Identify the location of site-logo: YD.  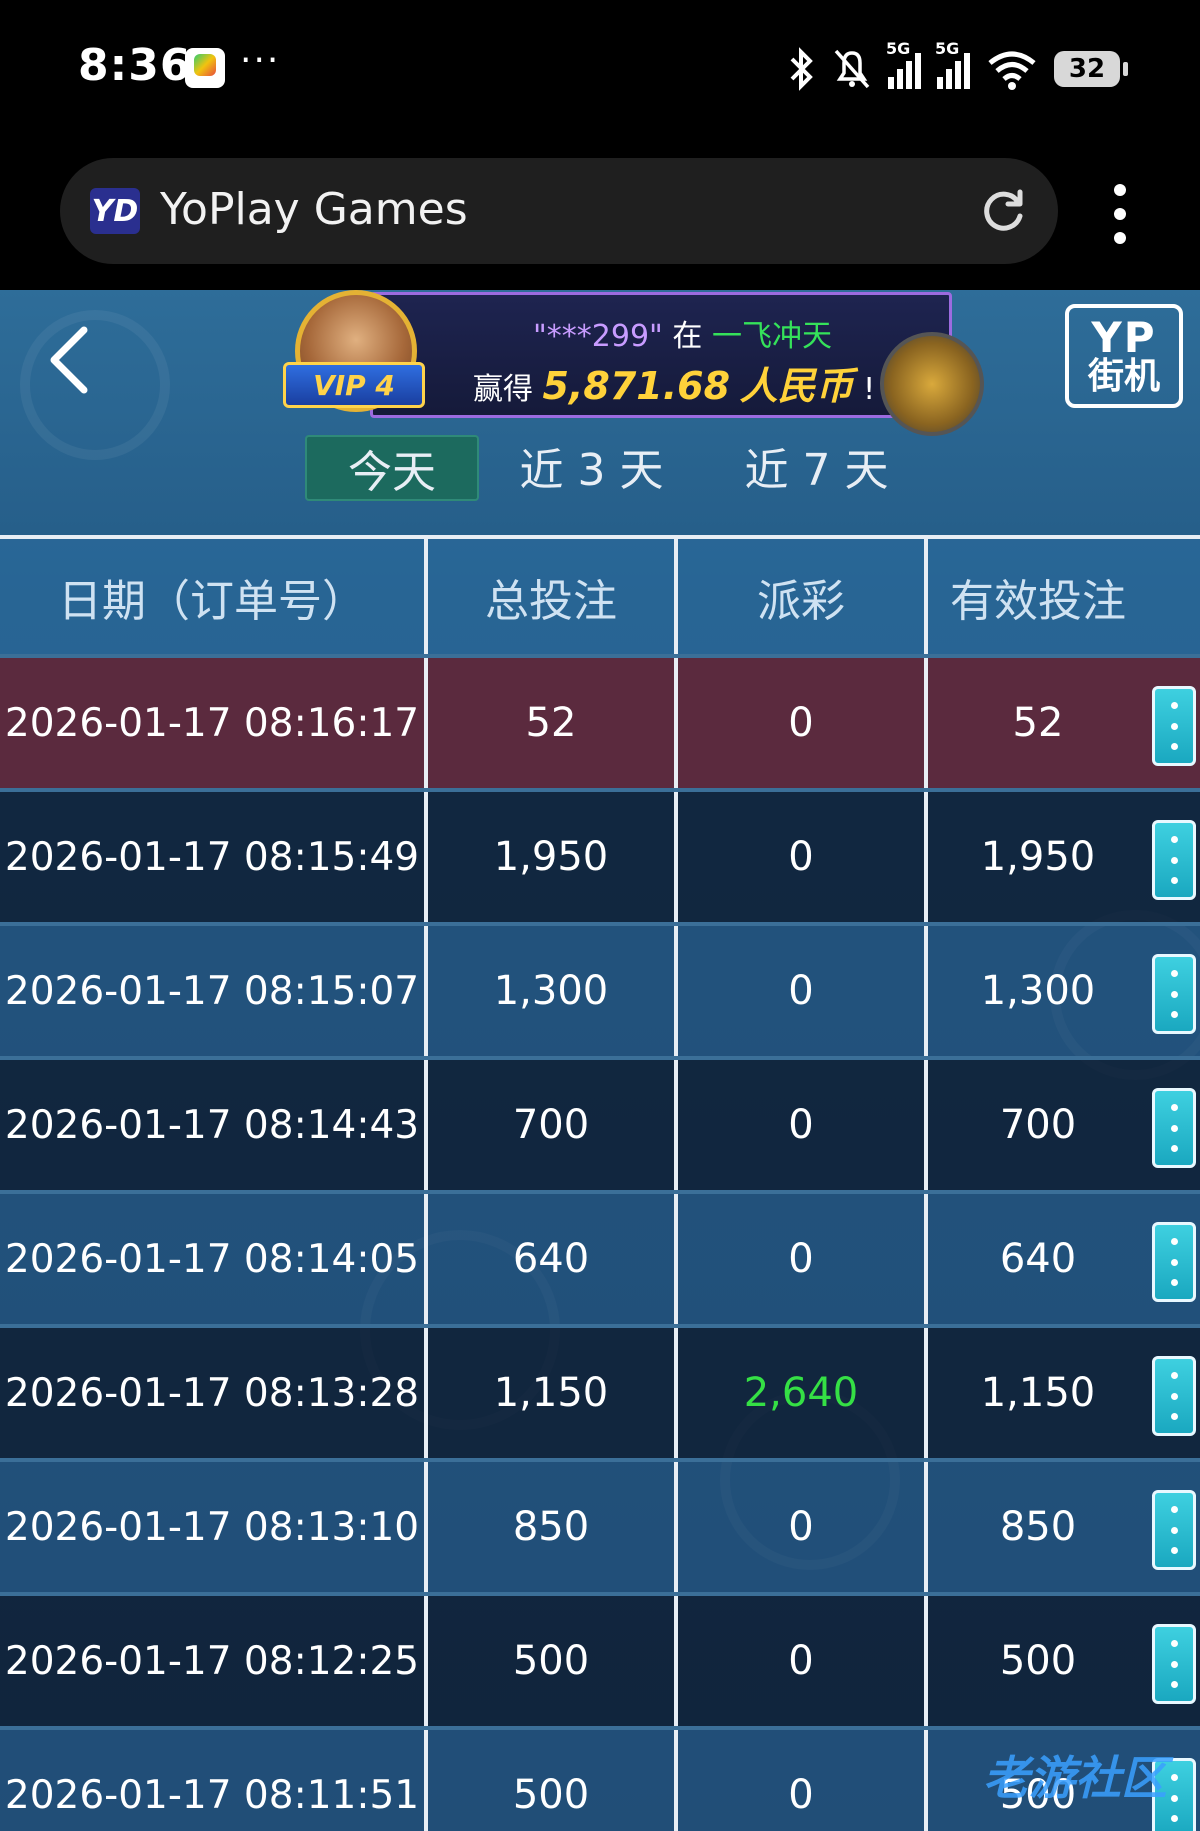
(115, 211).